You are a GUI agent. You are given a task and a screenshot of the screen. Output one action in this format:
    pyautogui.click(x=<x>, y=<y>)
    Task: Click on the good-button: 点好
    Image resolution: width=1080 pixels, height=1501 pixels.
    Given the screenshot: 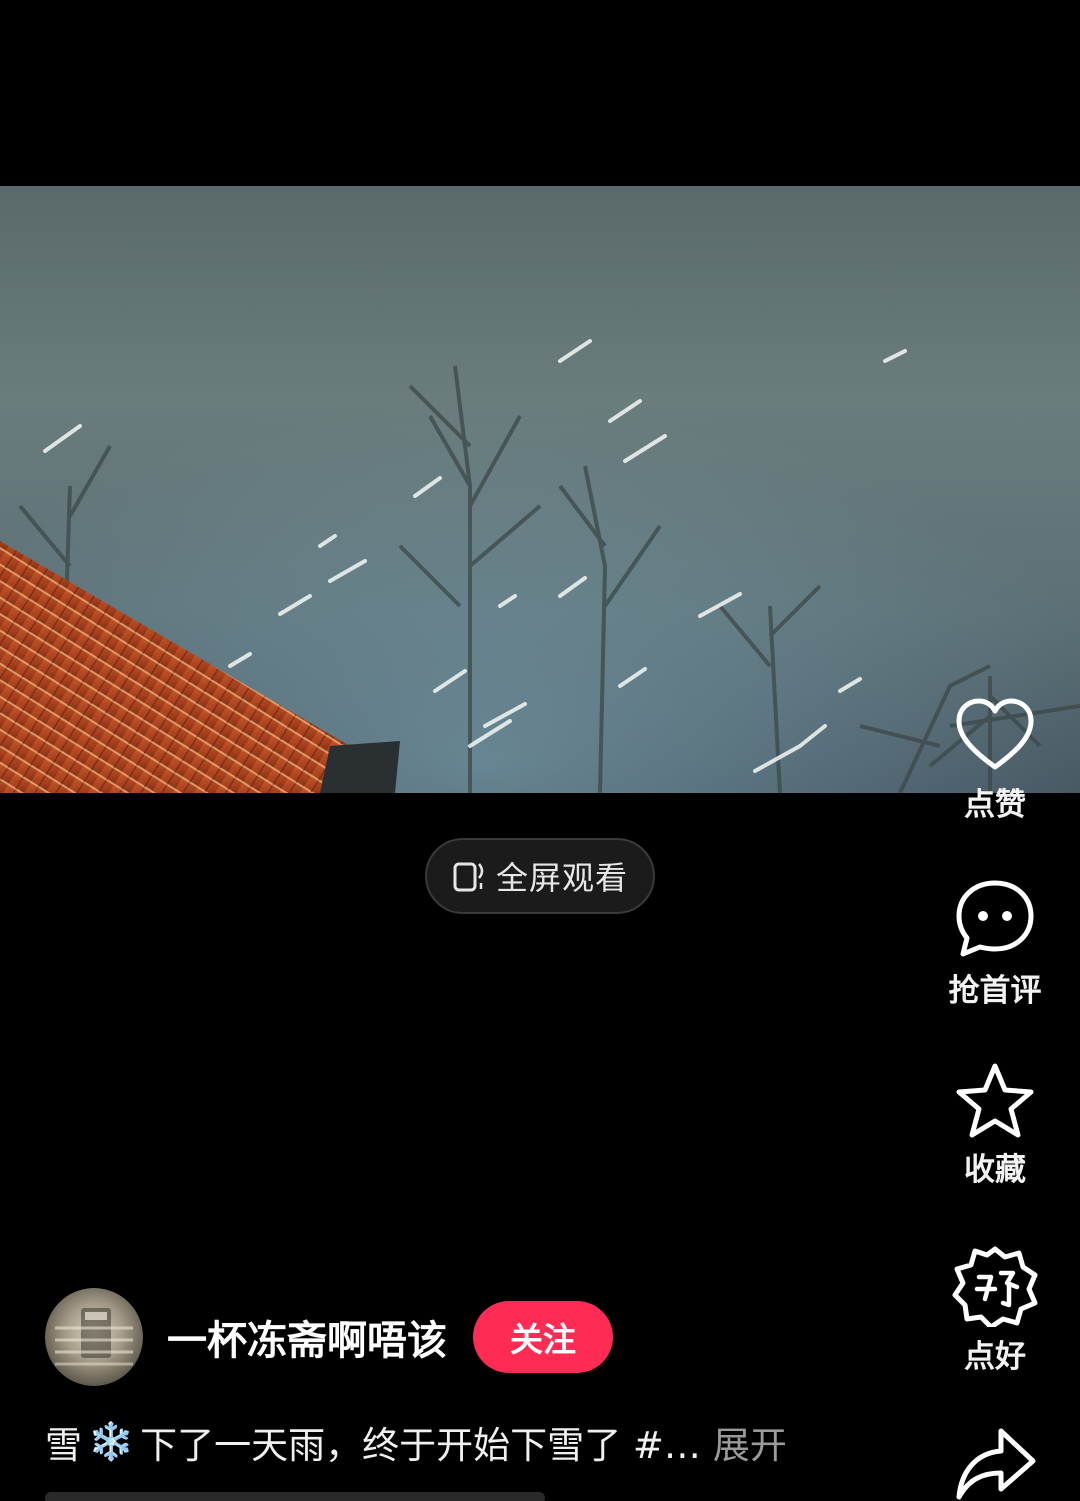 What is the action you would take?
    pyautogui.click(x=995, y=1309)
    